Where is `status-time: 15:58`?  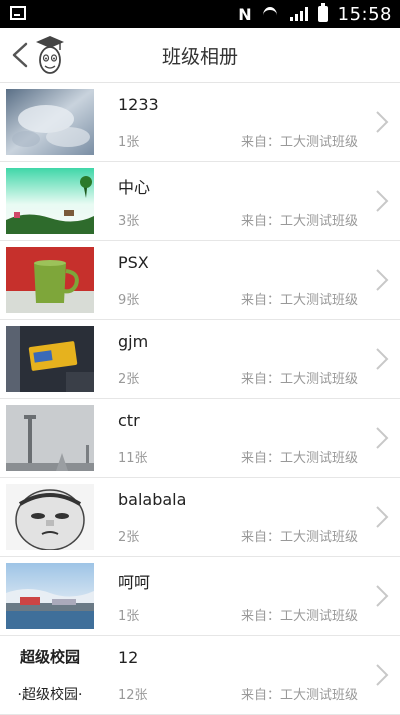
status-time: 15:58 is located at coordinates (364, 14).